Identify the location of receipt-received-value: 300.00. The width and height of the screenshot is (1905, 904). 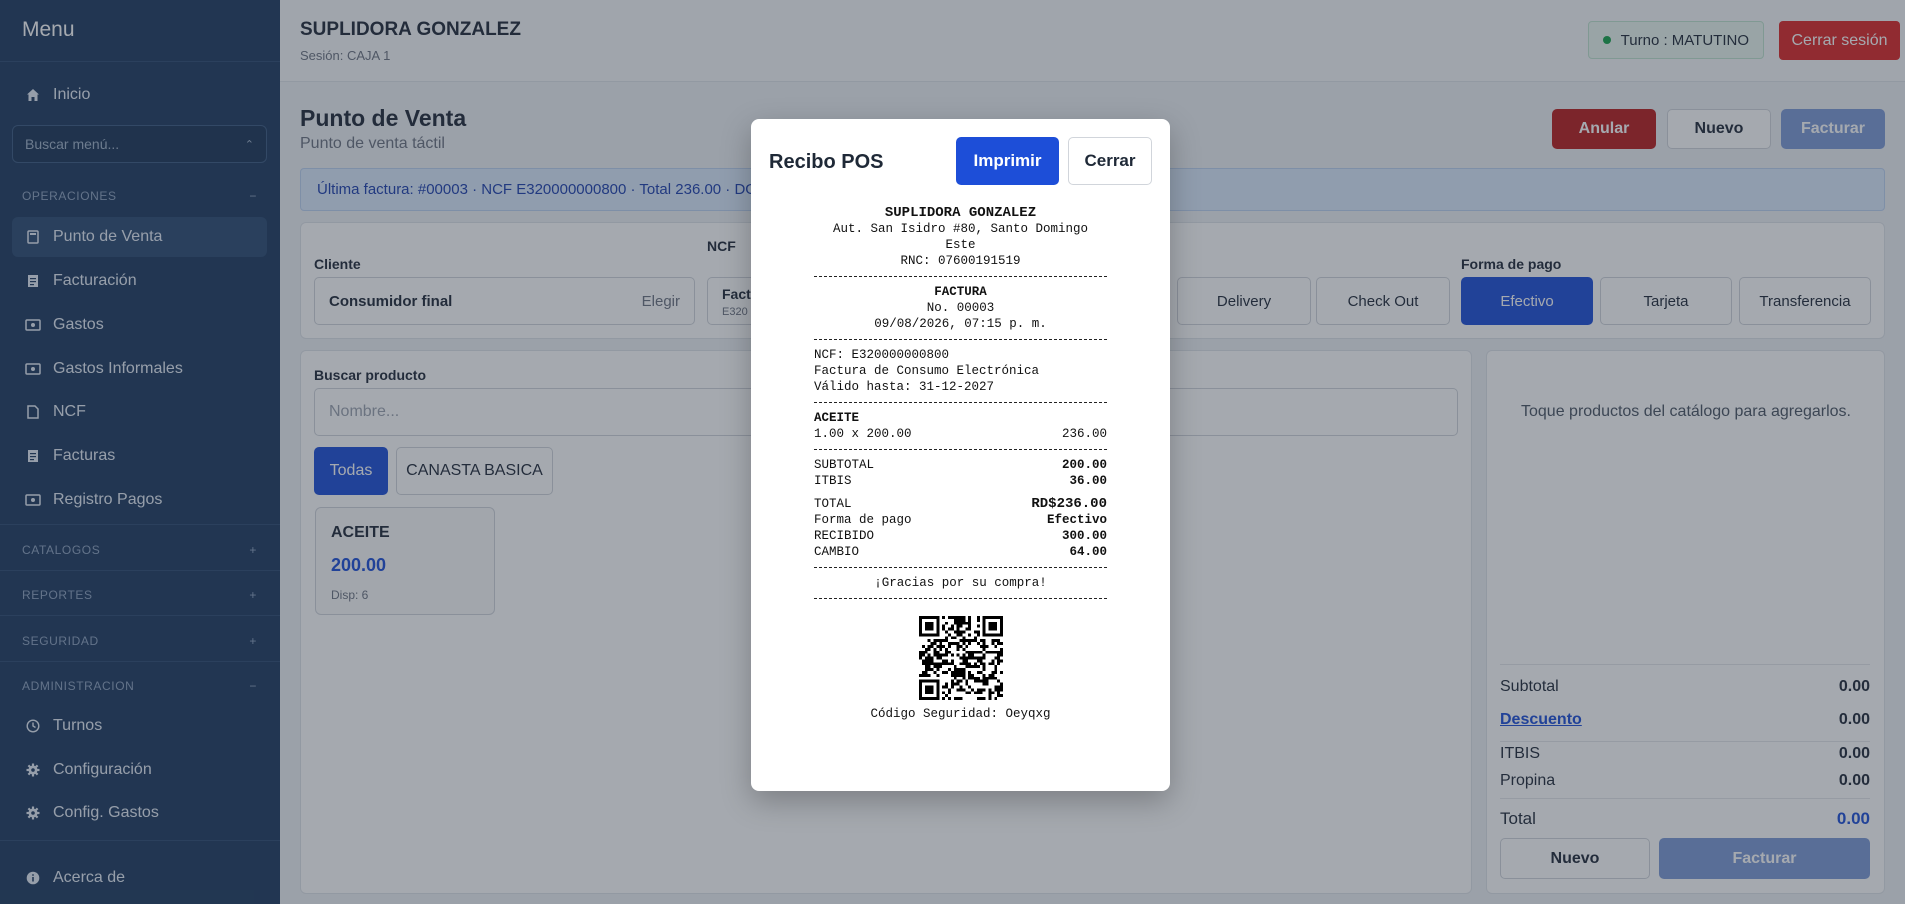
(1084, 536).